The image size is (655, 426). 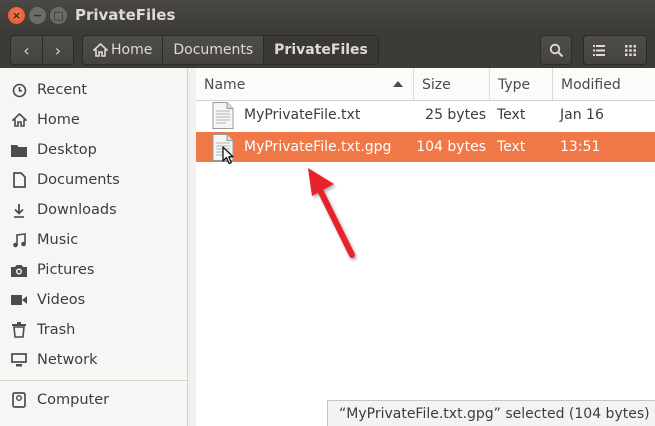 I want to click on chevron-right-icon: ›, so click(x=58, y=50).